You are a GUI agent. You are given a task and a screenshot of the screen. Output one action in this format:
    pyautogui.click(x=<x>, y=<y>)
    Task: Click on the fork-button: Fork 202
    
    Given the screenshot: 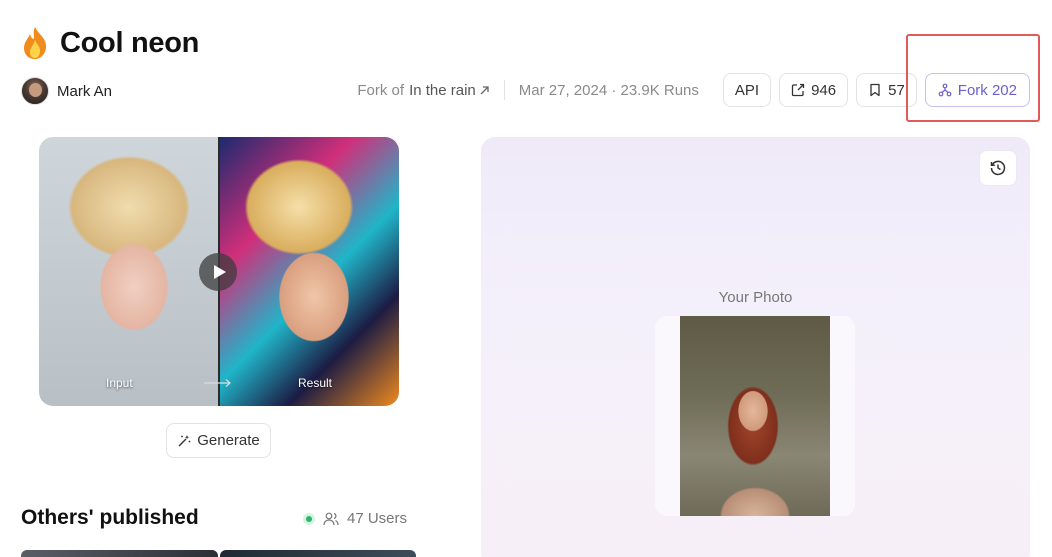 What is the action you would take?
    pyautogui.click(x=977, y=90)
    